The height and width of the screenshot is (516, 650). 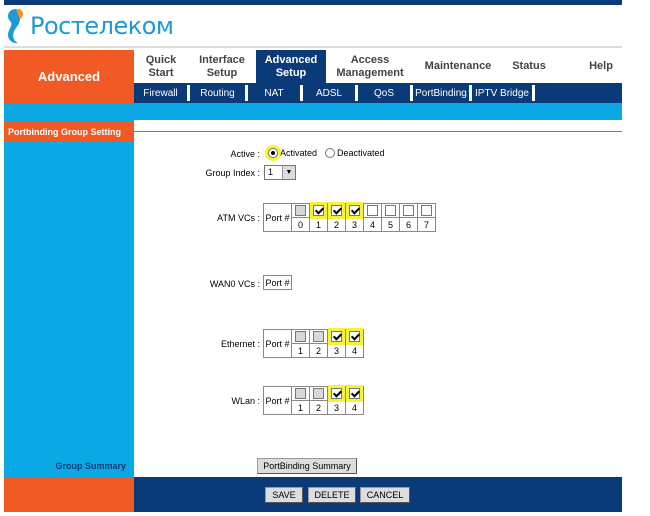 I want to click on subnav-firewall: Firewall, so click(x=162, y=93).